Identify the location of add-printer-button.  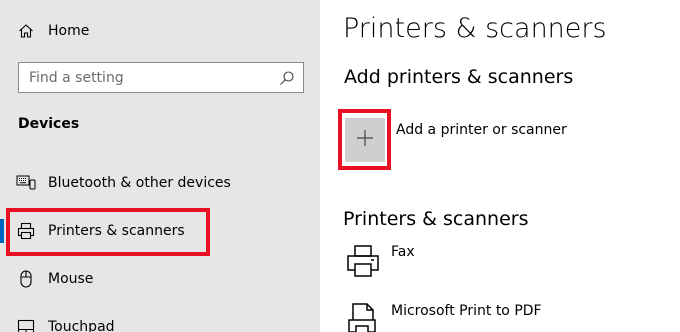
(365, 140).